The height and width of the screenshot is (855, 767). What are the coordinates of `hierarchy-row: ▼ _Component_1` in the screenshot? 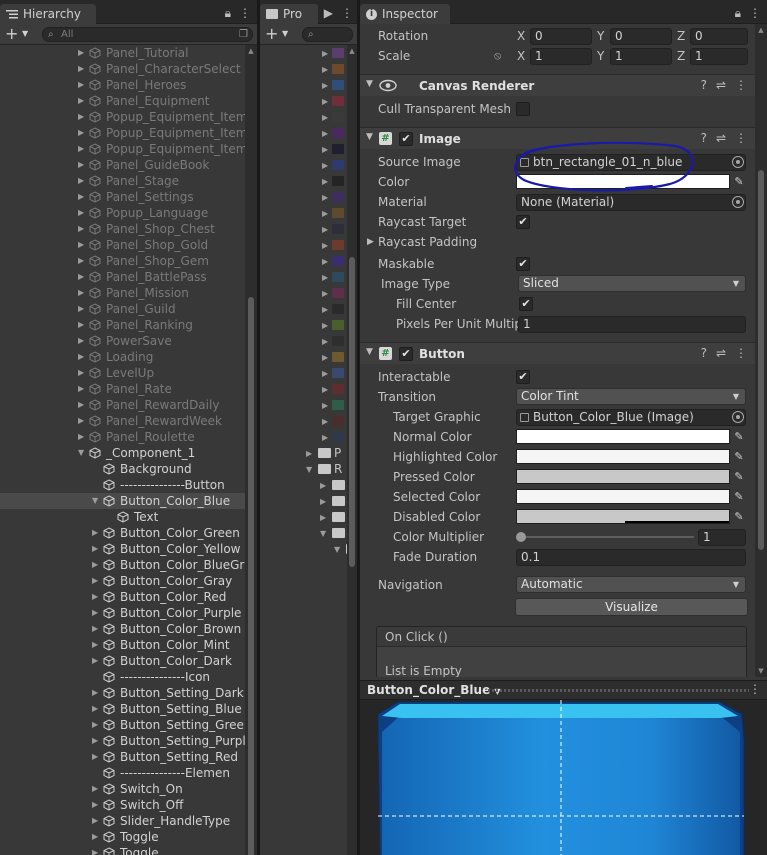 It's located at (122, 453).